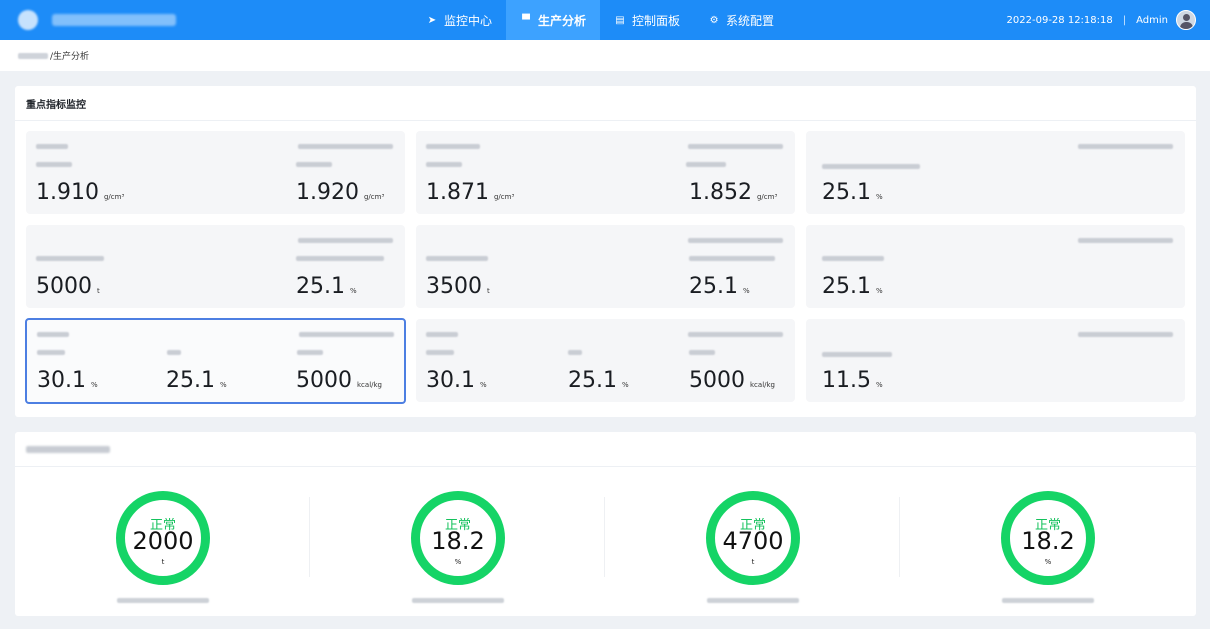  I want to click on gauge-column: 正常 18.2 %, so click(457, 541).